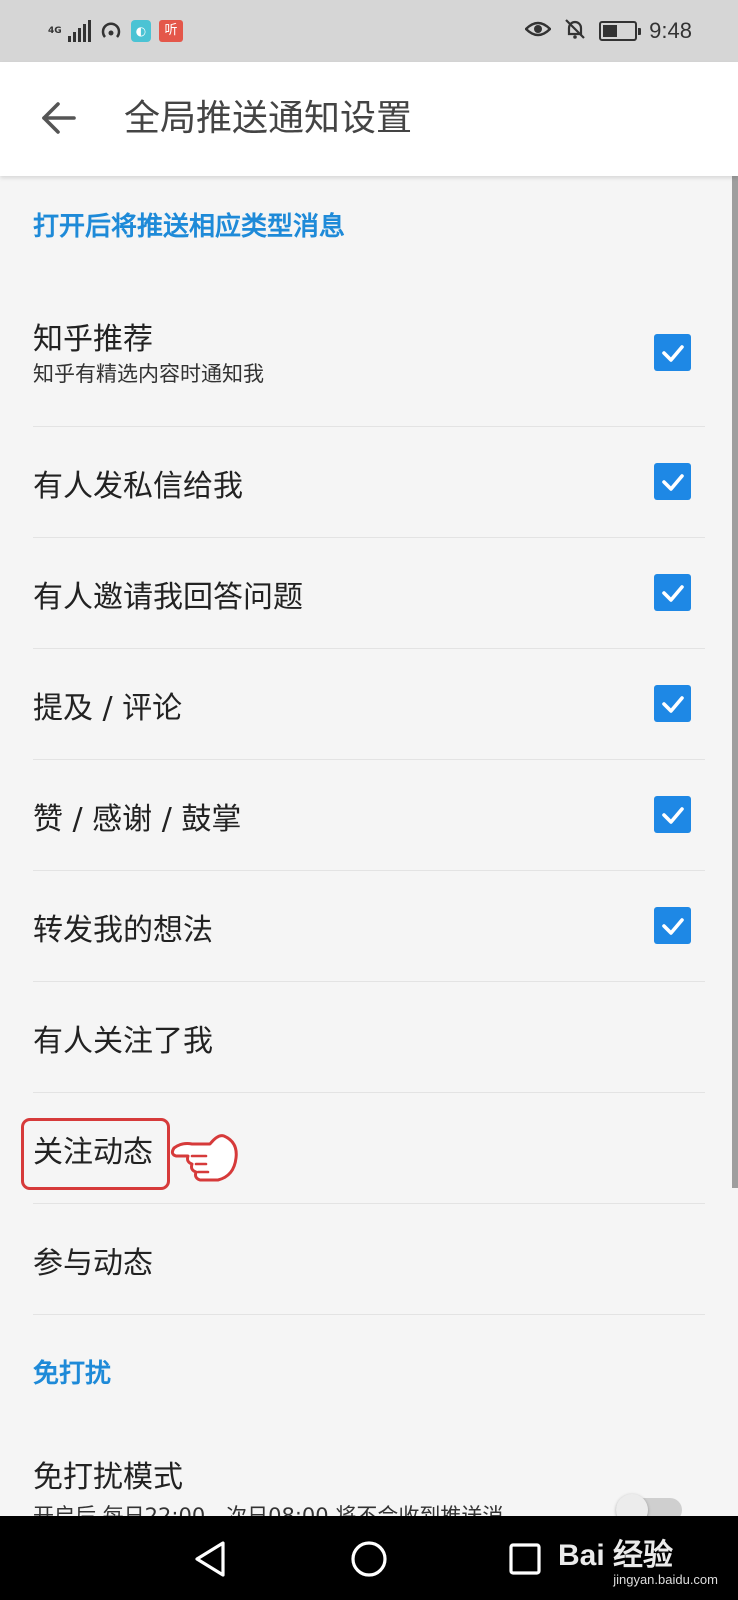  Describe the element at coordinates (168, 597) in the screenshot. I see `setting-title: 有人邀请我回答问题` at that location.